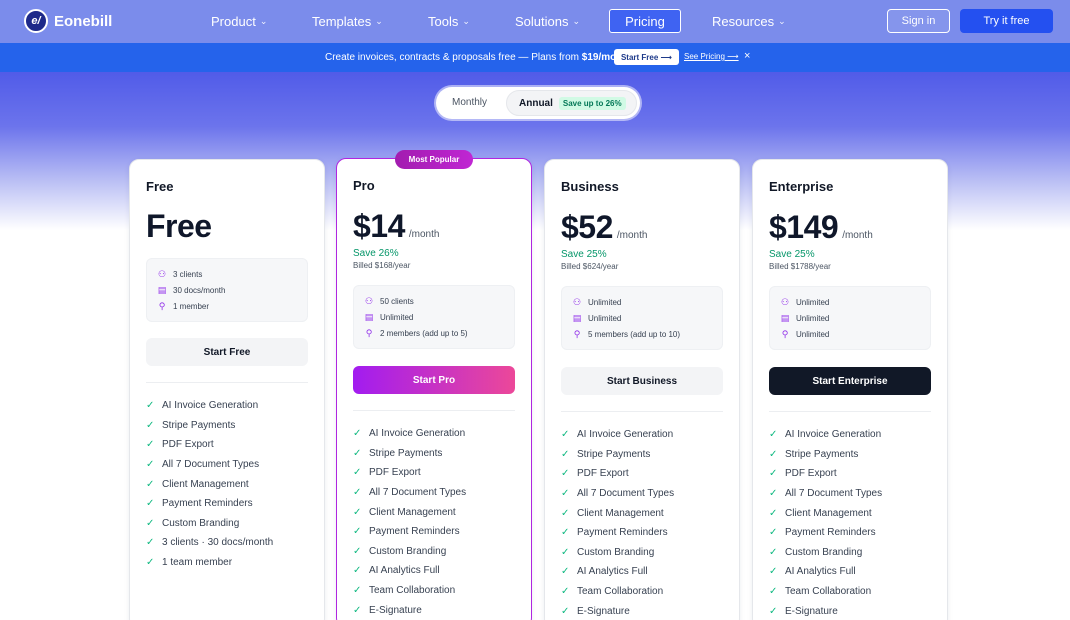 This screenshot has height=620, width=1070. I want to click on limit-text: 5 members (add up to 10), so click(634, 334).